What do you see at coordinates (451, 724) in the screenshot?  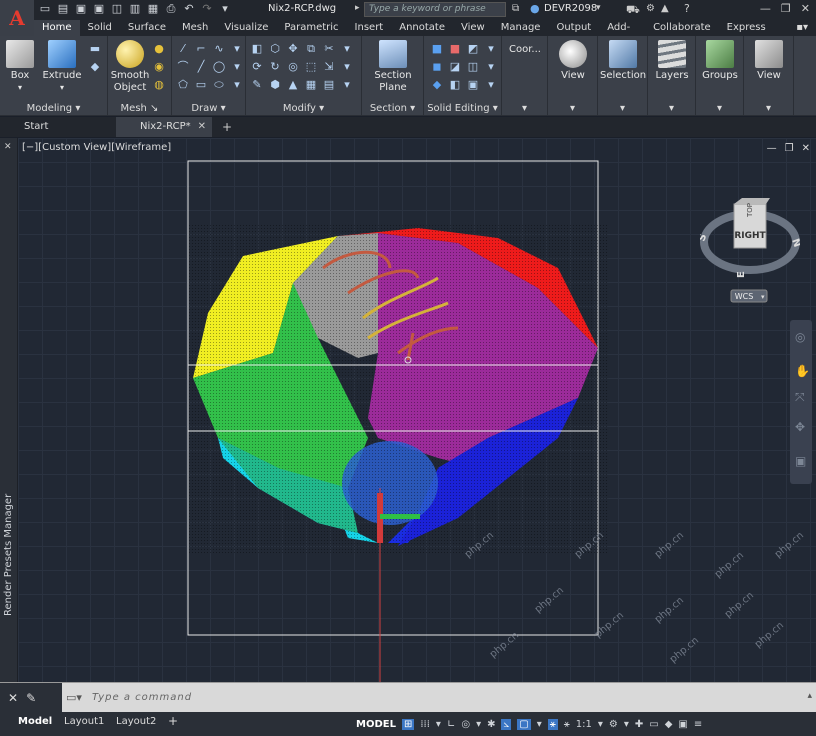 I see `ortho-icon: ∟` at bounding box center [451, 724].